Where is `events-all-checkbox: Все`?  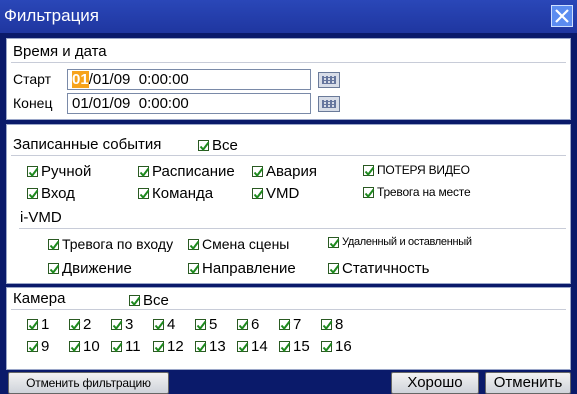
events-all-checkbox: Все is located at coordinates (218, 145).